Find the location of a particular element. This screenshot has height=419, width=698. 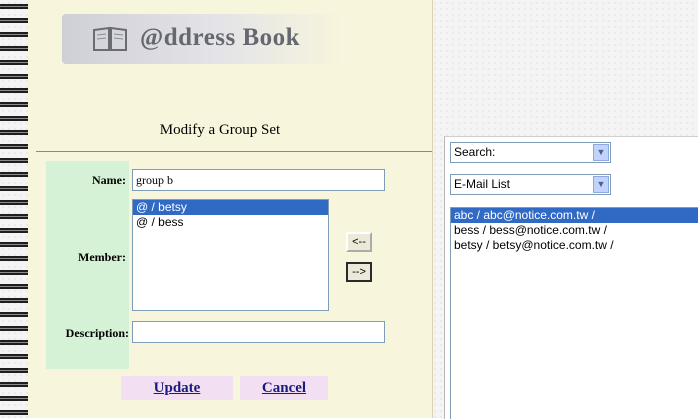

app-title: @ddress Book is located at coordinates (220, 37).